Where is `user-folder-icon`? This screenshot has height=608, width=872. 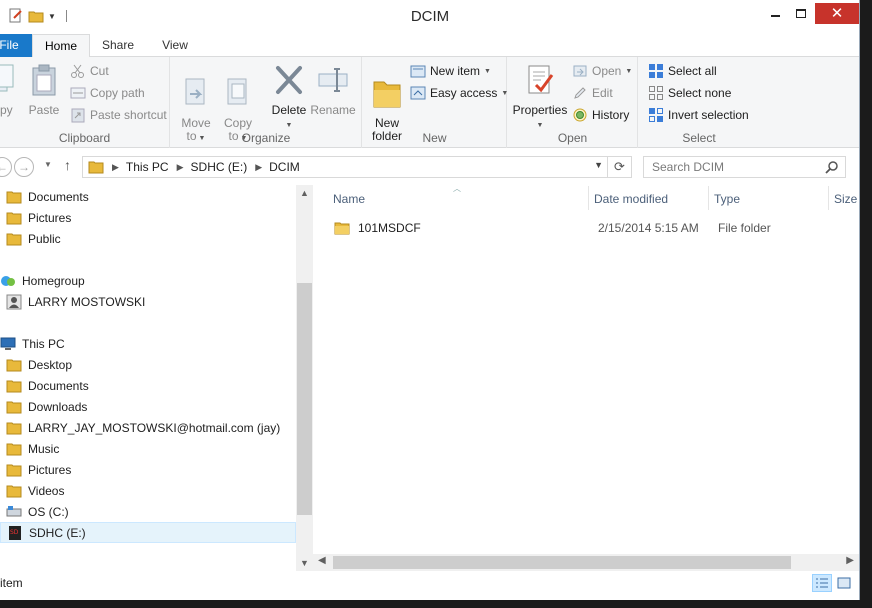
user-folder-icon is located at coordinates (14, 428).